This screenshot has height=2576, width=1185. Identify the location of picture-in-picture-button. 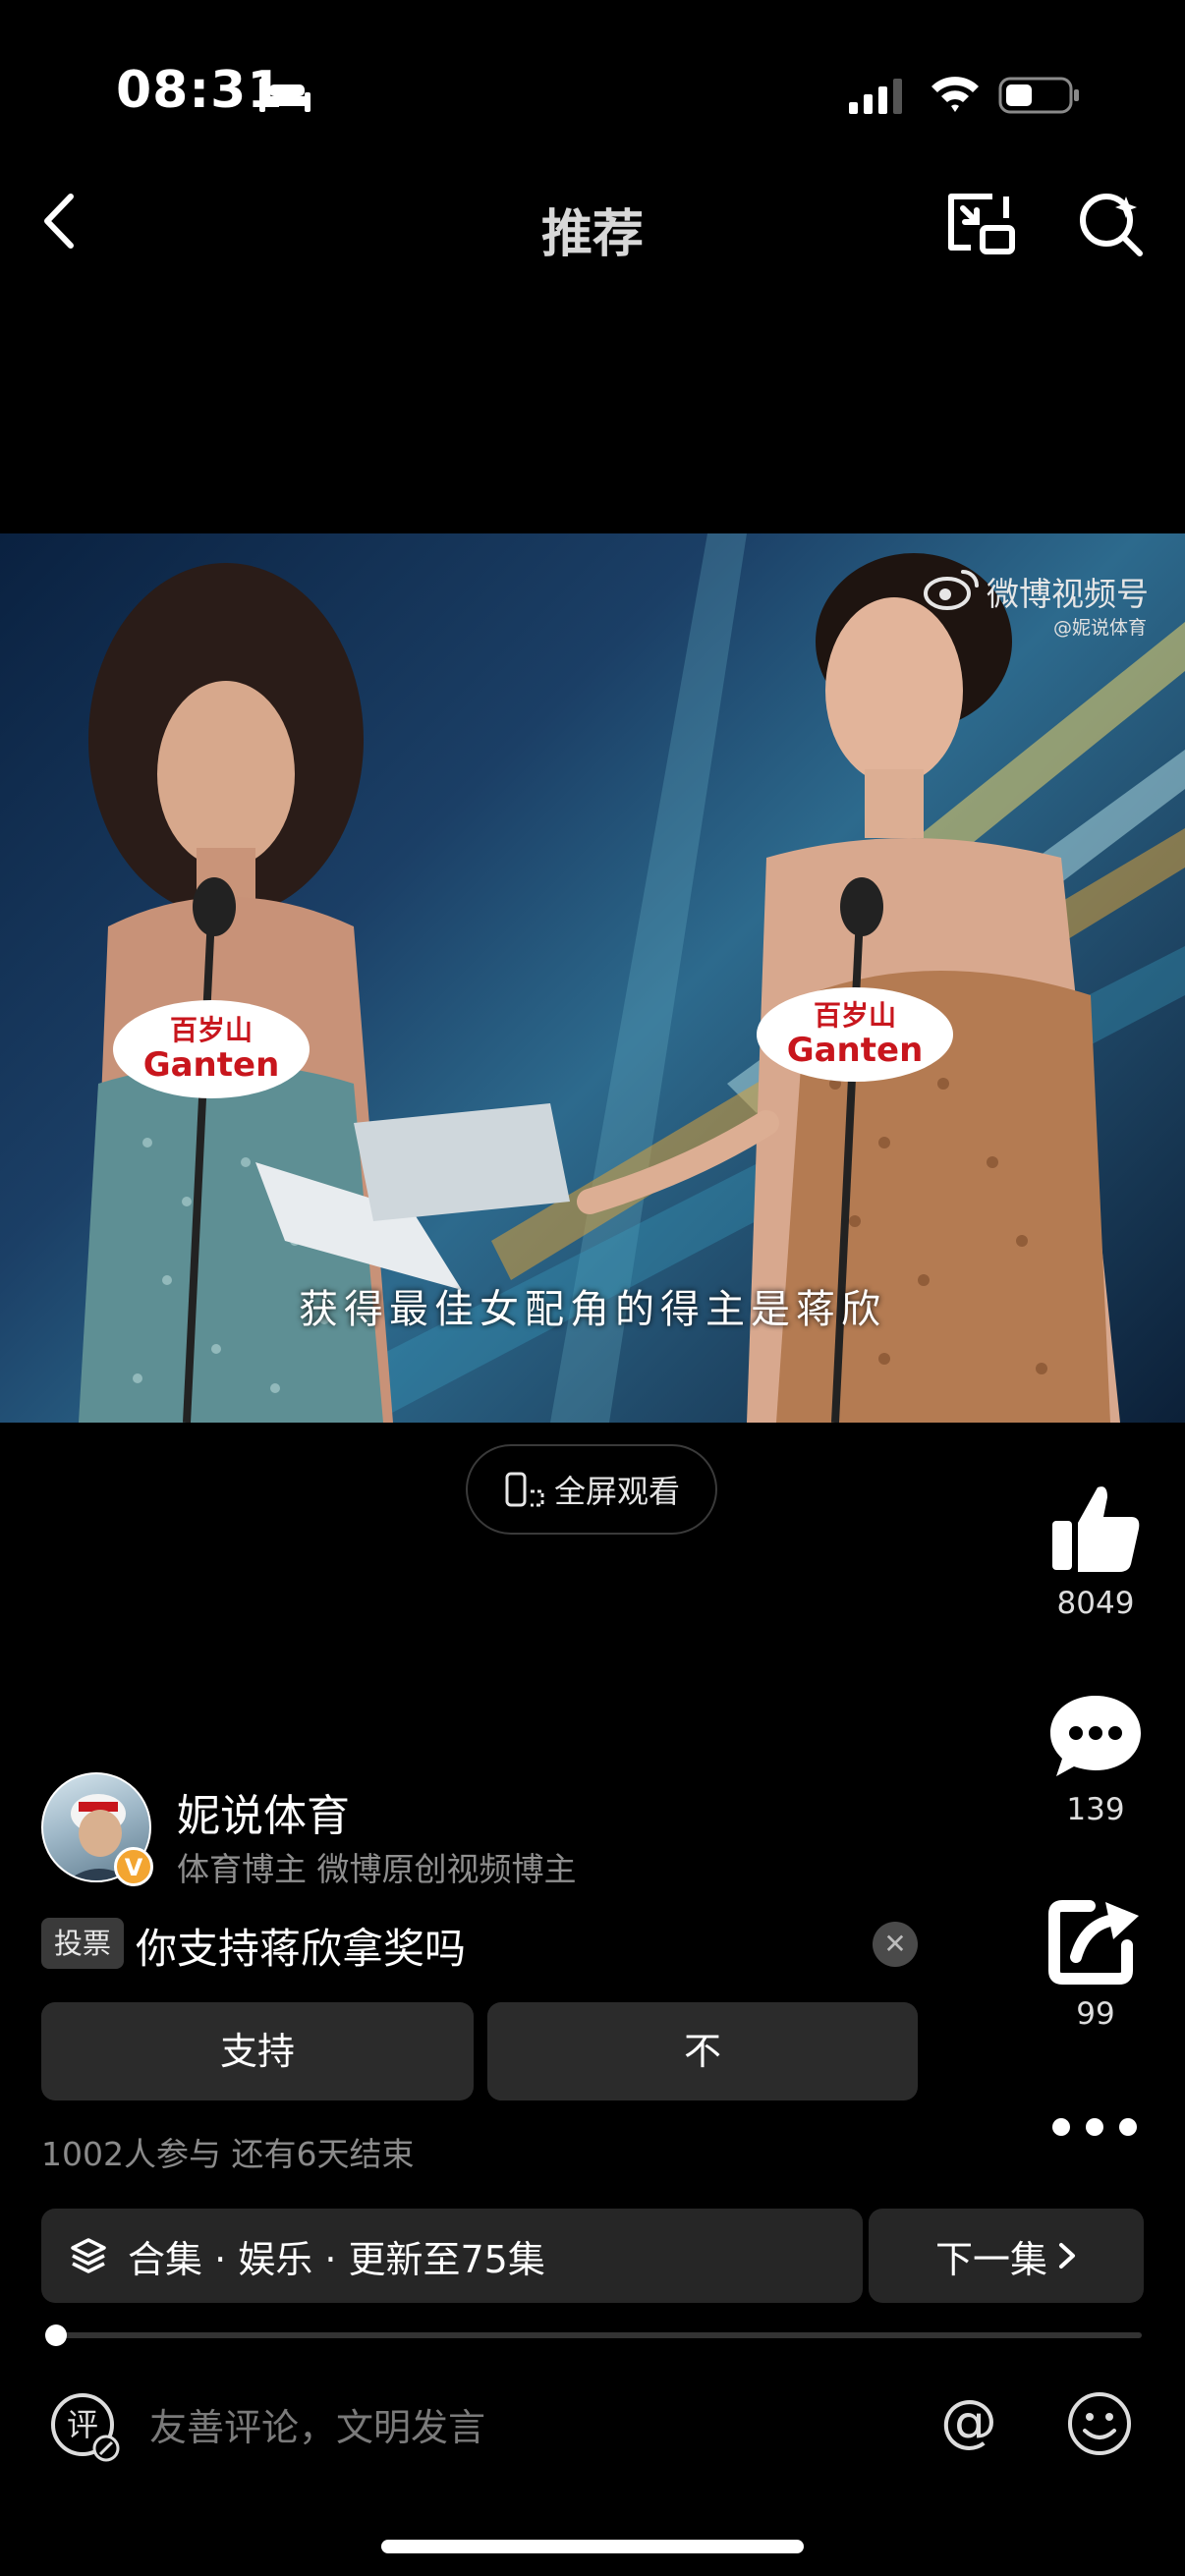
(981, 223).